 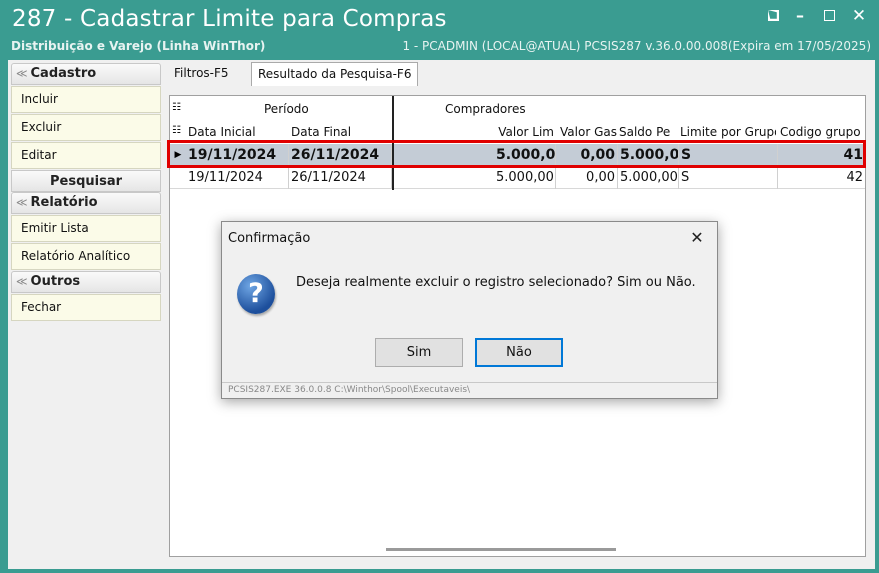 I want to click on sidebar-item-emitir-lista: Emitir Lista, so click(x=86, y=228).